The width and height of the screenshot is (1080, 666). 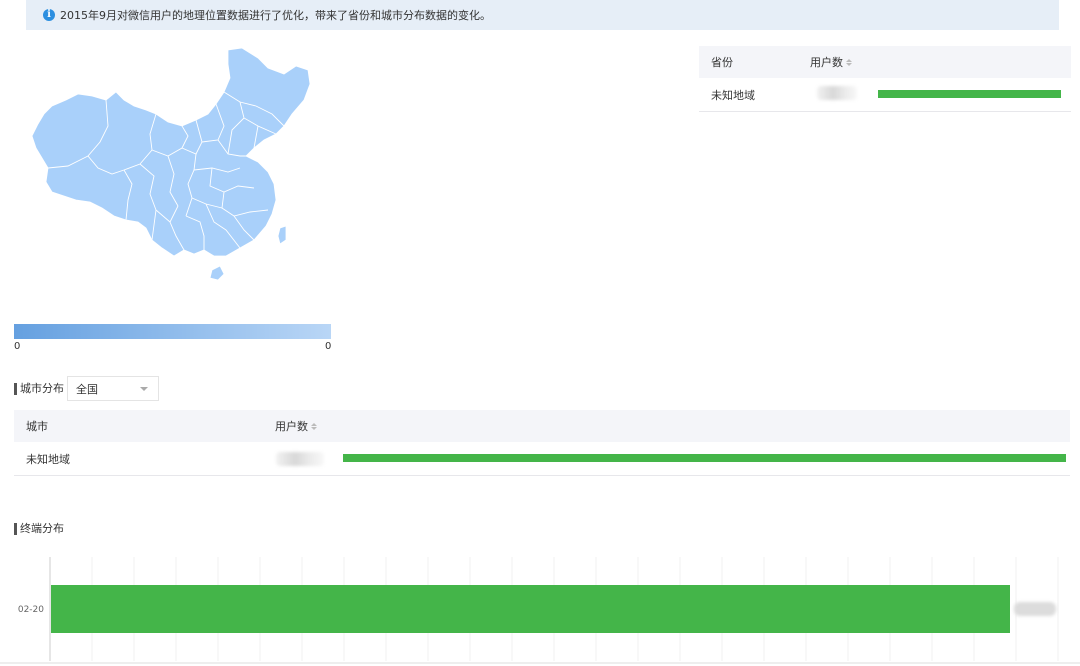 I want to click on province-table: 省份 用户数 未知地域, so click(x=885, y=79).